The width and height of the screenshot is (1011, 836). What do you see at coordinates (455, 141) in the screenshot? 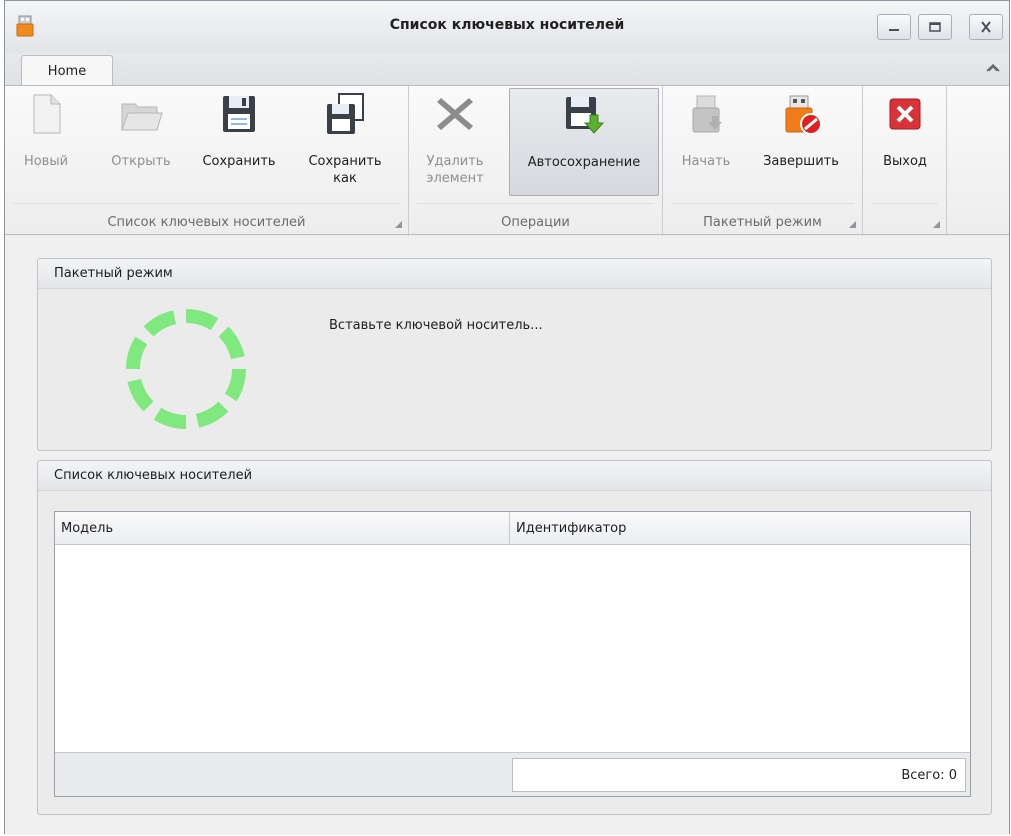
I see `delete-item-button: Удалить элемент` at bounding box center [455, 141].